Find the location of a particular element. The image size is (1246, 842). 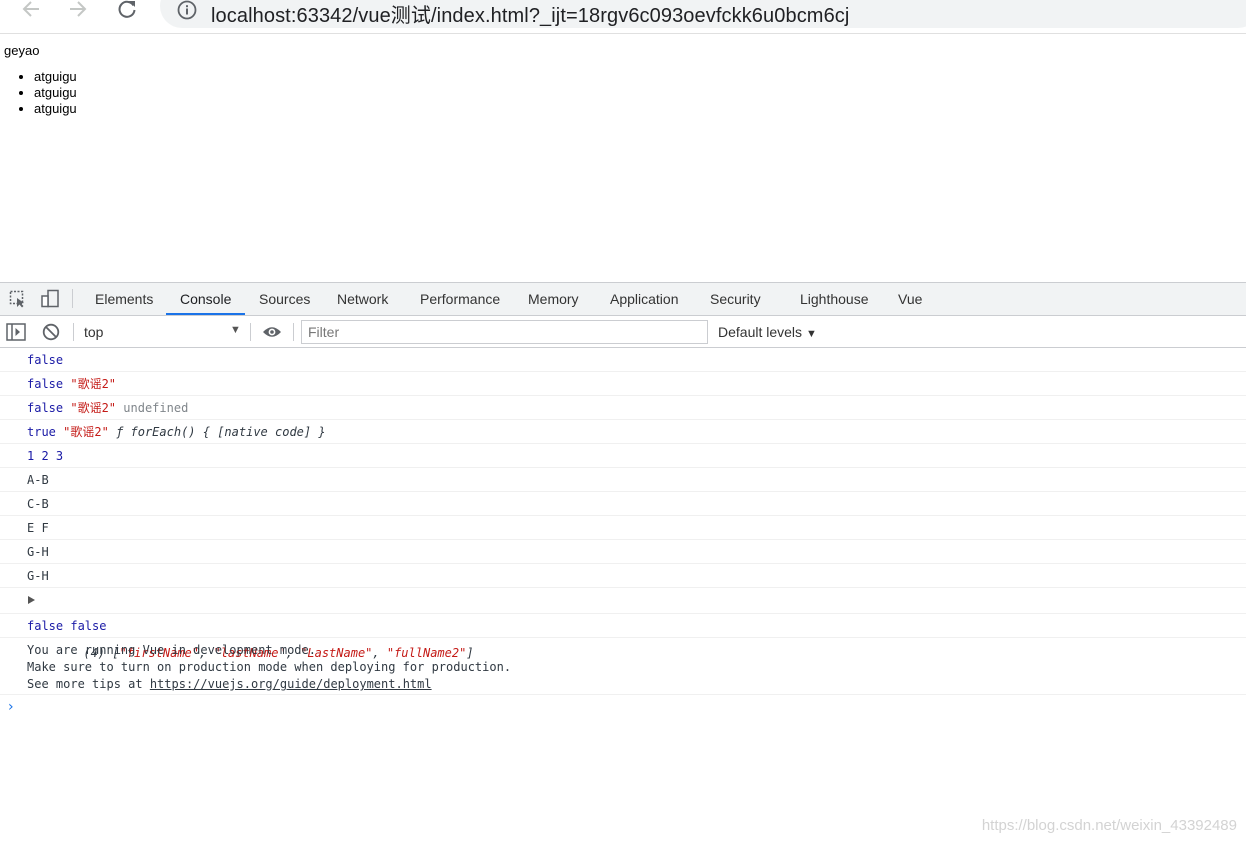

console-message: false "歌谣2" undefined is located at coordinates (623, 408).